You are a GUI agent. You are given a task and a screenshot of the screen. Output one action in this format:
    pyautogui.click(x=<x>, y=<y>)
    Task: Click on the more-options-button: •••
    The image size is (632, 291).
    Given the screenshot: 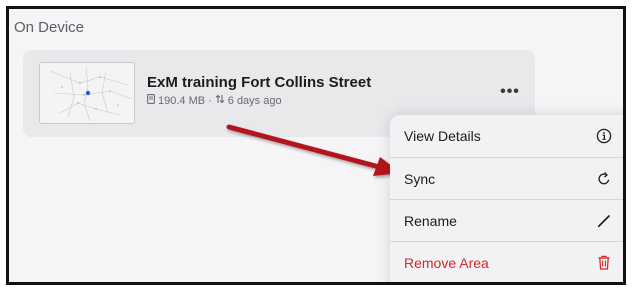 What is the action you would take?
    pyautogui.click(x=510, y=92)
    